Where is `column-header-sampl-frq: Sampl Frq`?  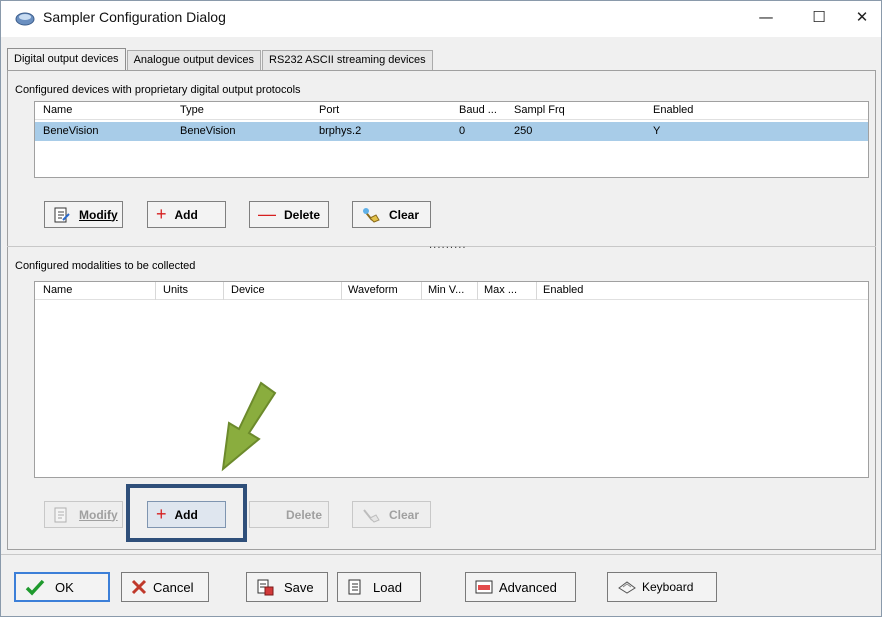 column-header-sampl-frq: Sampl Frq is located at coordinates (539, 111).